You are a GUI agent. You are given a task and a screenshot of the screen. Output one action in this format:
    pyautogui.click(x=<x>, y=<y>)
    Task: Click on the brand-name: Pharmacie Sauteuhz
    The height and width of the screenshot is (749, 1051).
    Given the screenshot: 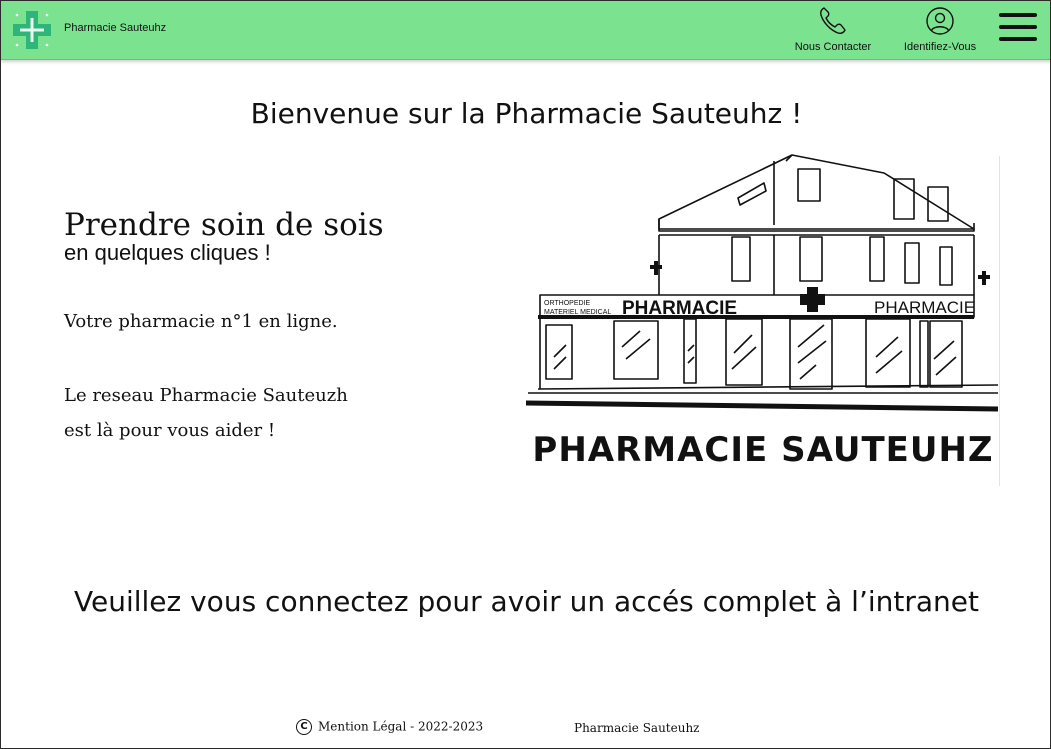 What is the action you would take?
    pyautogui.click(x=115, y=28)
    